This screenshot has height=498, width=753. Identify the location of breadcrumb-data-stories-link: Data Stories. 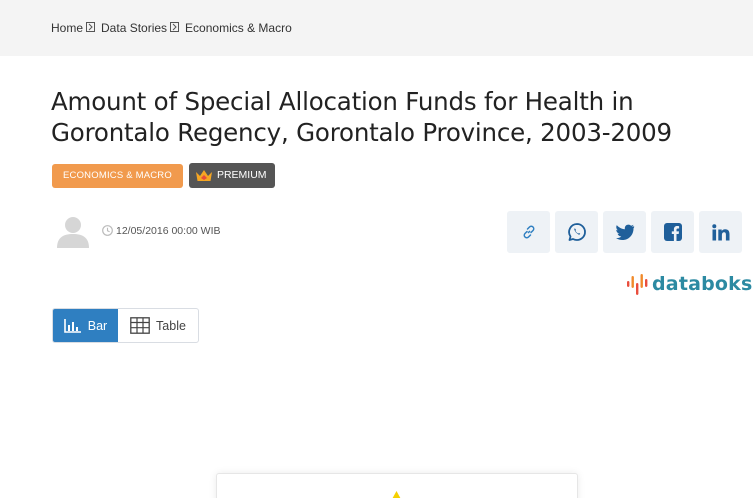
(134, 28).